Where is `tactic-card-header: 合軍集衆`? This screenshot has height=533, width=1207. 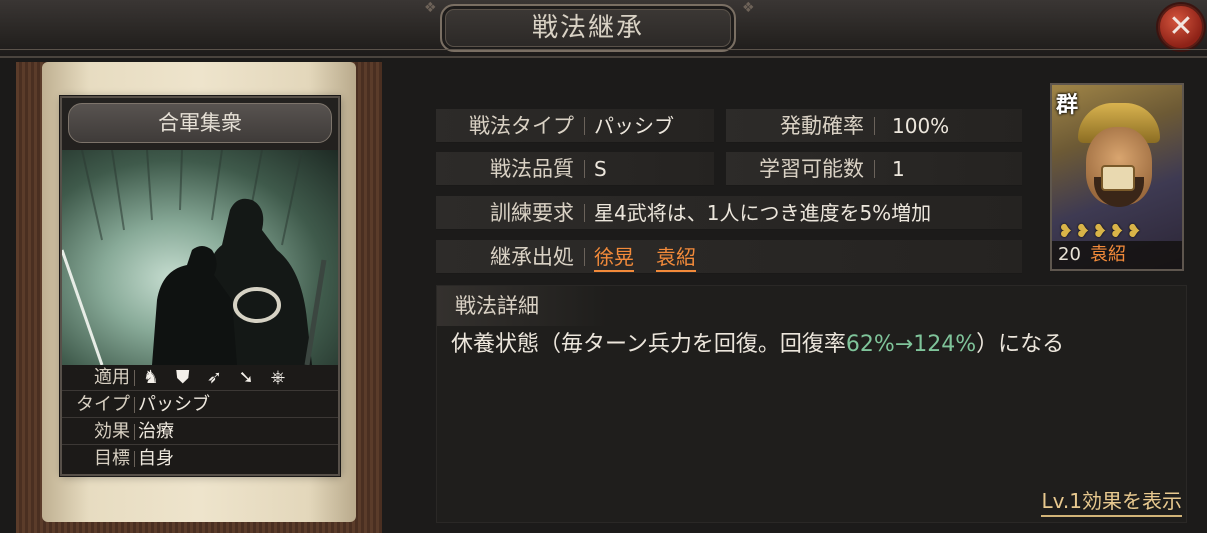
tactic-card-header: 合軍集衆 is located at coordinates (200, 123).